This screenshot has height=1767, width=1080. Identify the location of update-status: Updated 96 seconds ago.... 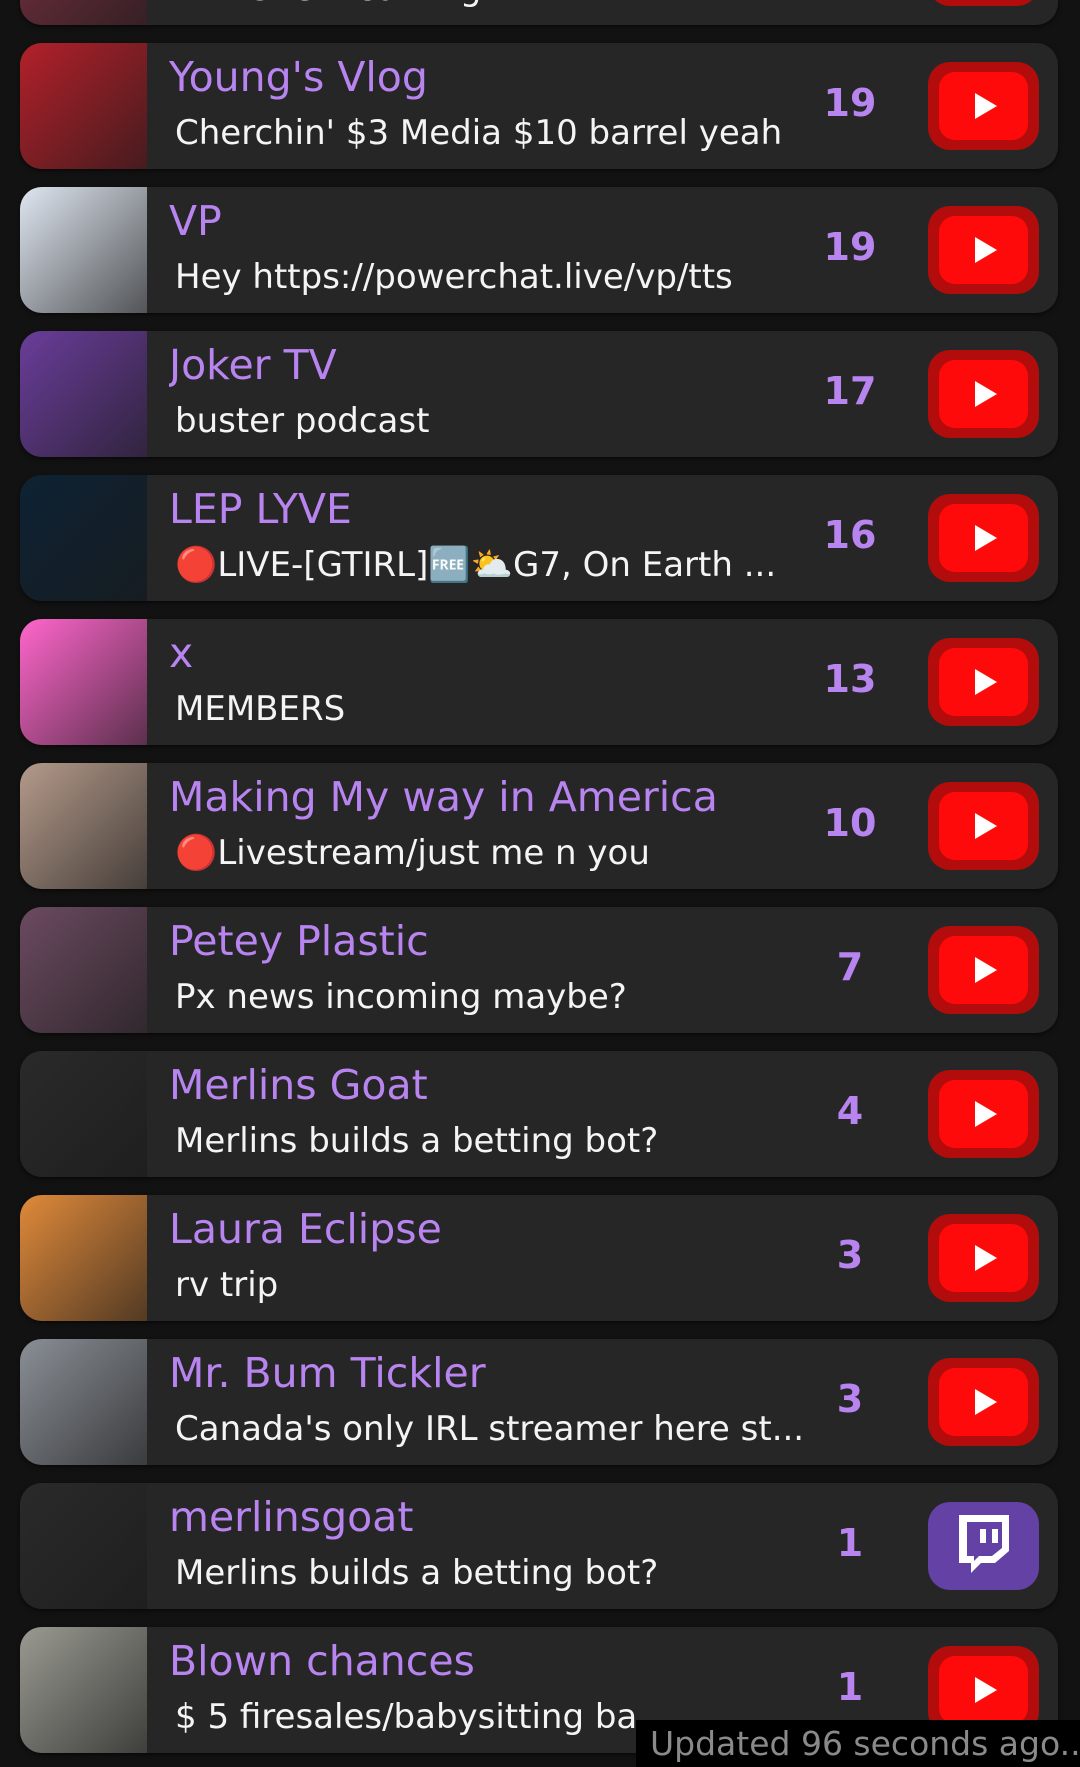
(858, 1743).